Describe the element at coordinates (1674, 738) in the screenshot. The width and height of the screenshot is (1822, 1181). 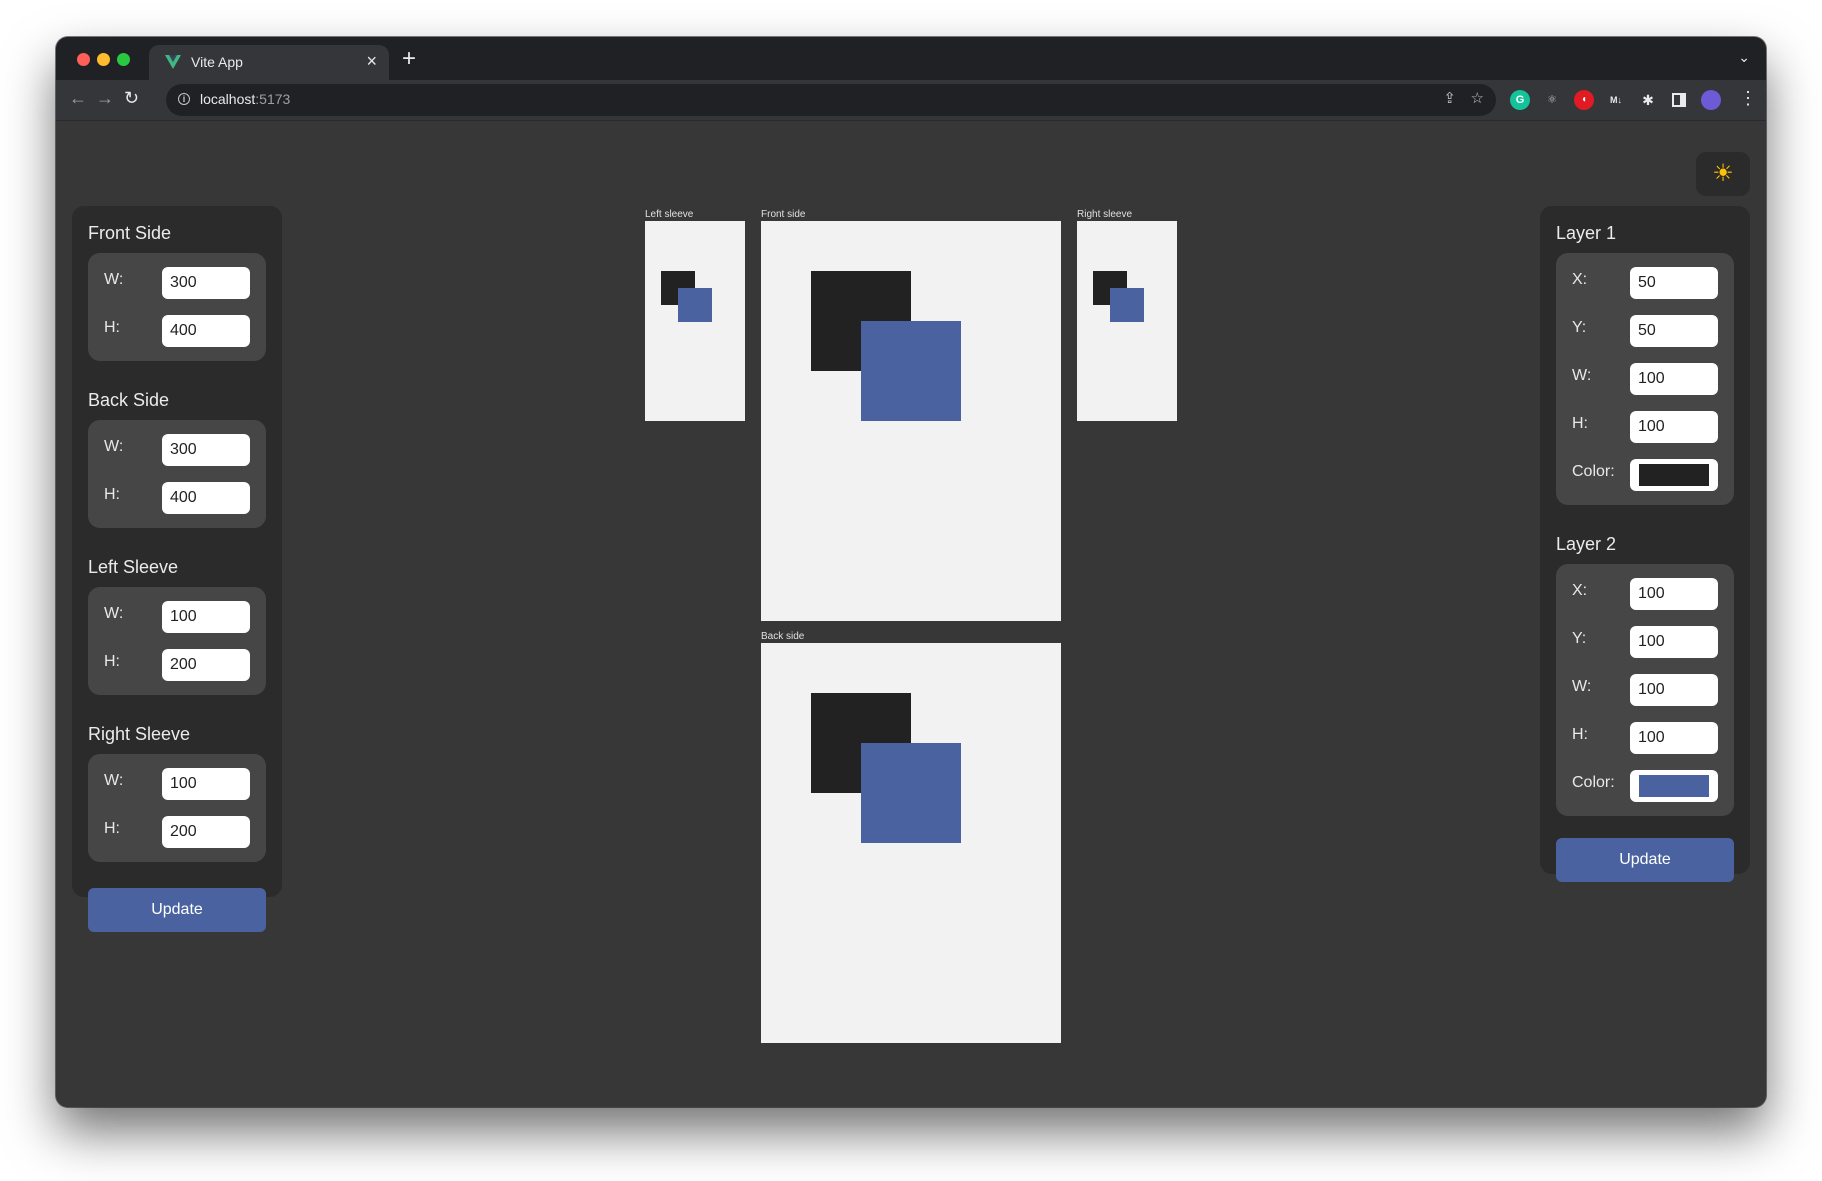
I see `layer-2-height-input` at that location.